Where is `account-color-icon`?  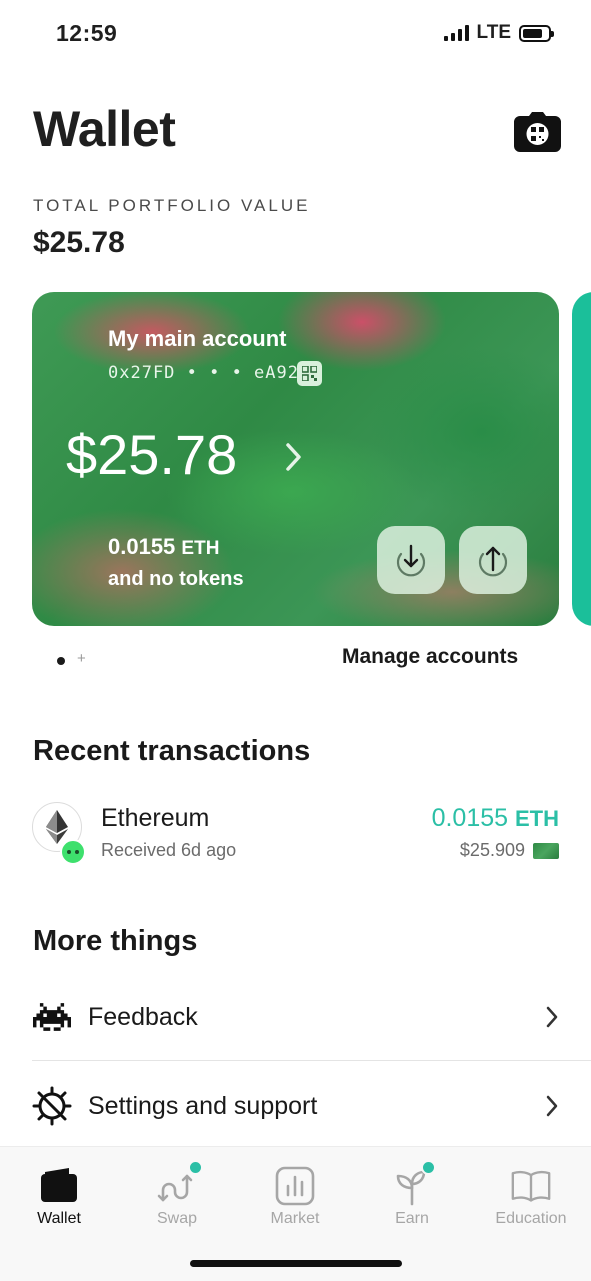 account-color-icon is located at coordinates (546, 850).